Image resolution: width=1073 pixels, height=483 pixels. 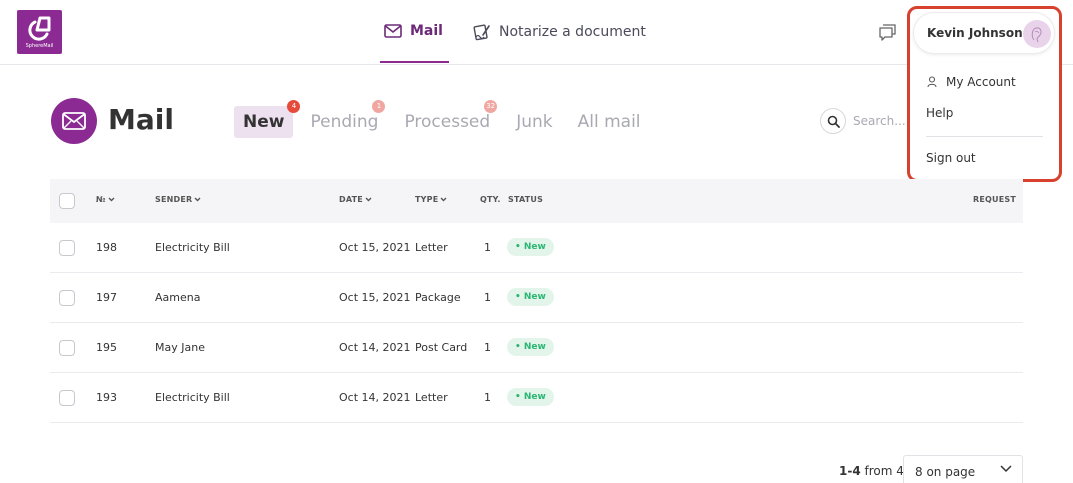 I want to click on table-header: № SENDER DATE TYPE QTY. STATUS REQUEST, so click(x=536, y=201).